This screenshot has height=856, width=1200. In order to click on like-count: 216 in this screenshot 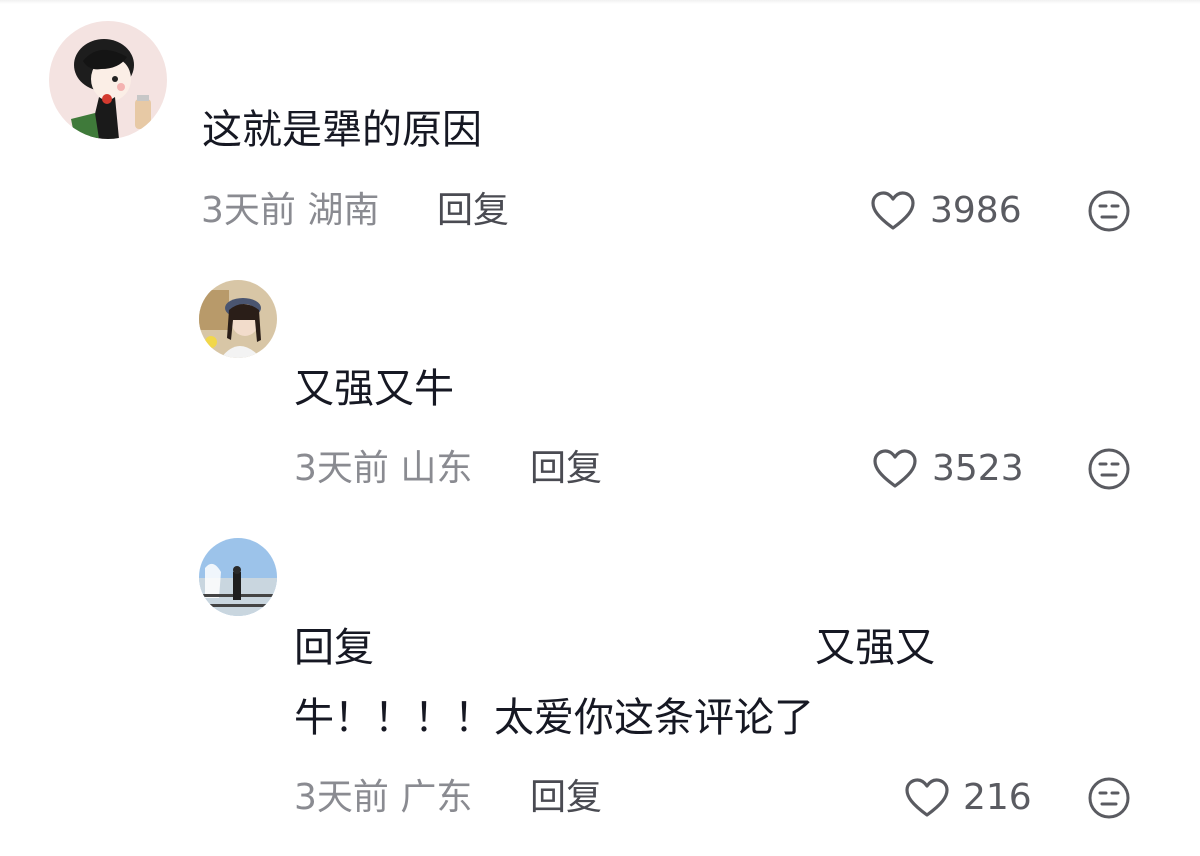, I will do `click(997, 797)`.